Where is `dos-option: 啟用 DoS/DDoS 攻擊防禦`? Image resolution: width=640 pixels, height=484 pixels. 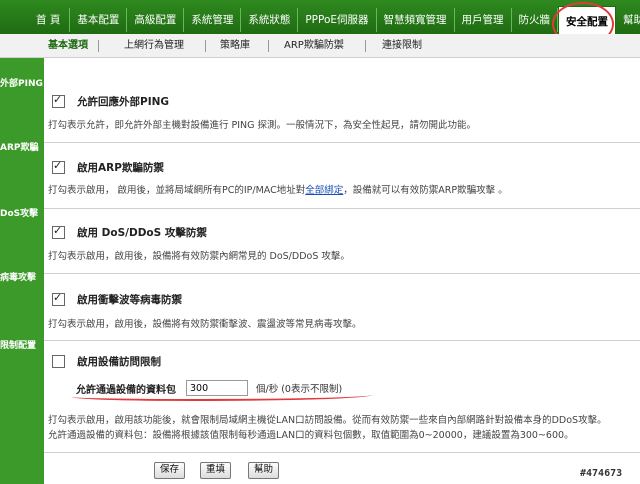 dos-option: 啟用 DoS/DDoS 攻擊防禦 is located at coordinates (129, 232).